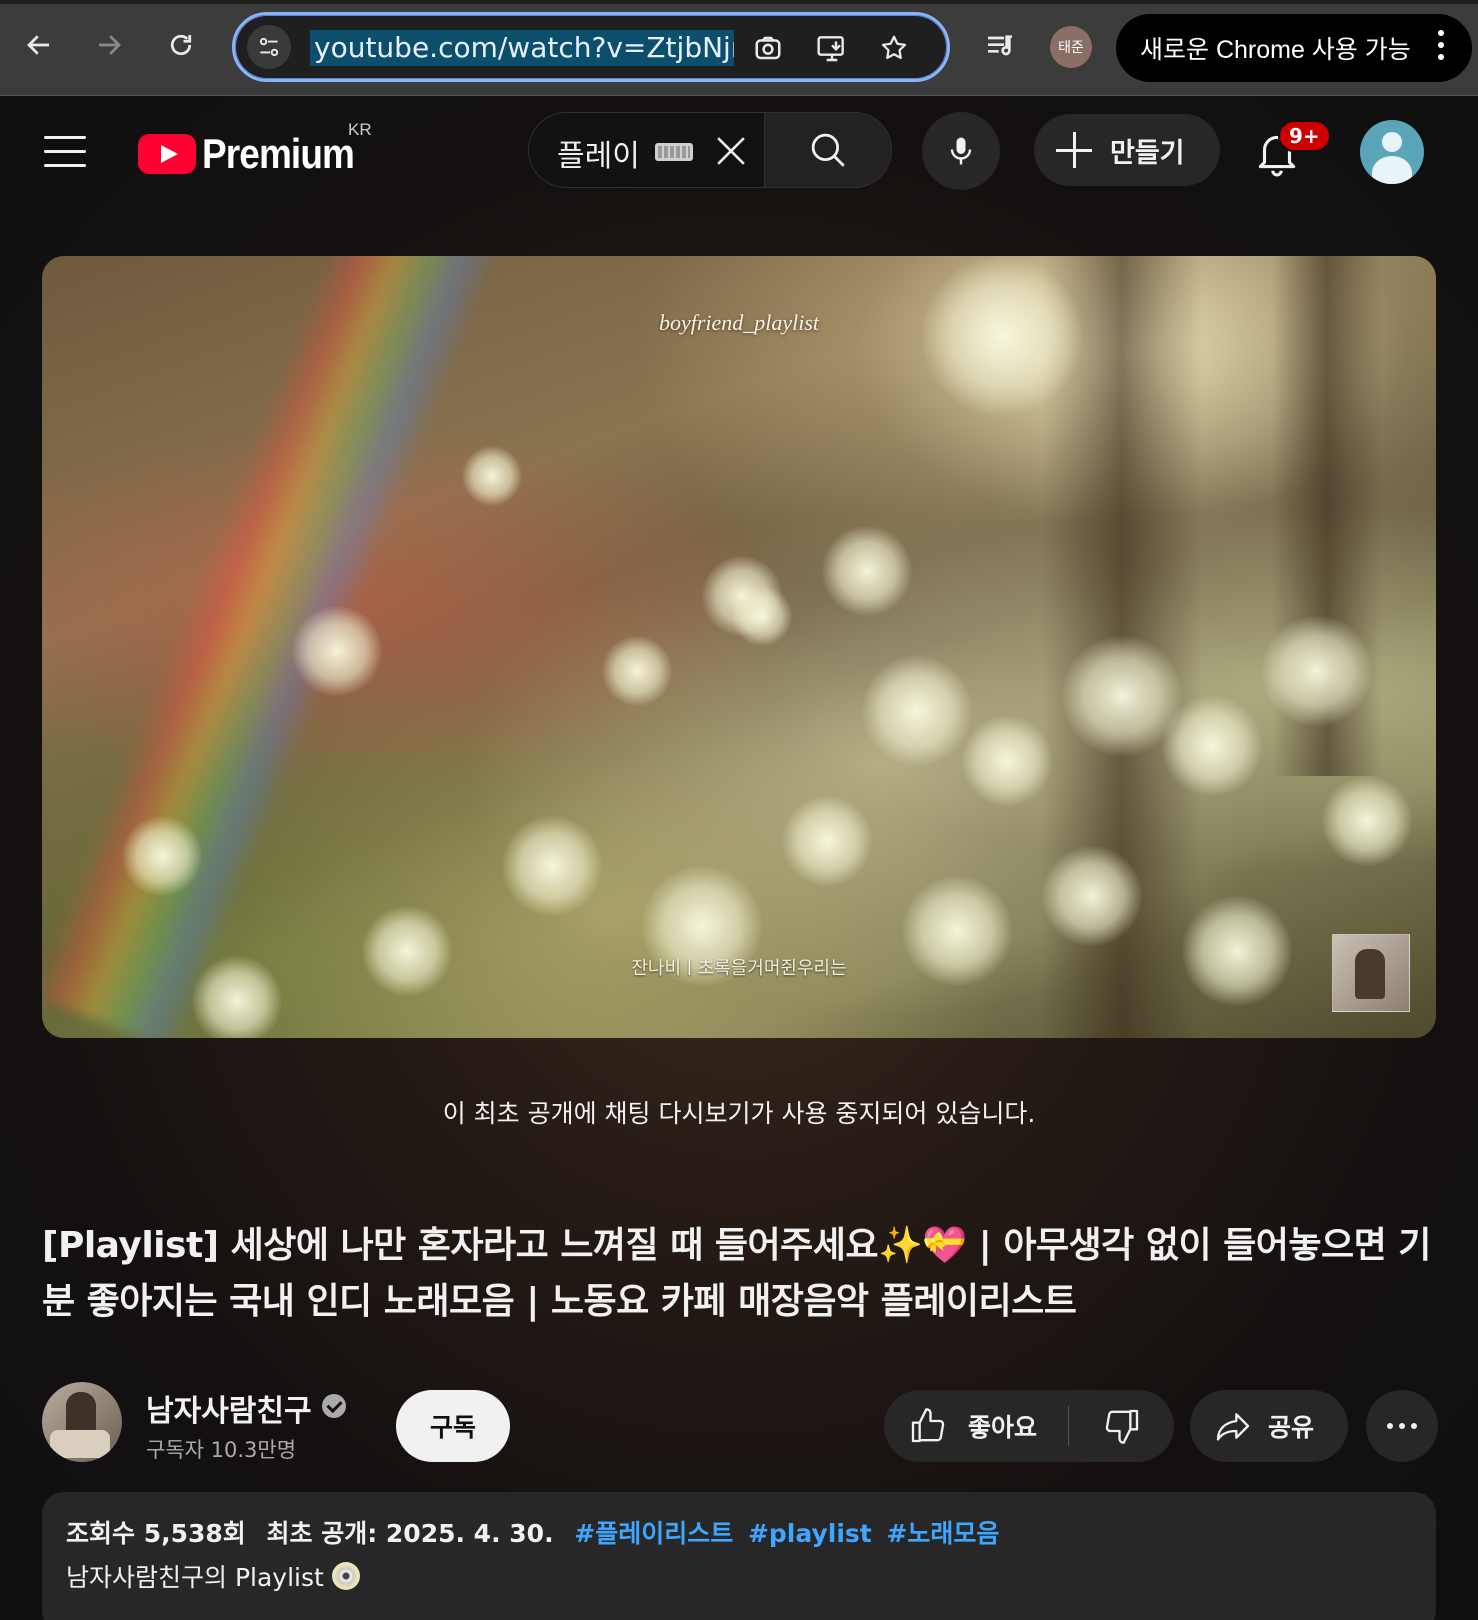 Image resolution: width=1478 pixels, height=1620 pixels. I want to click on subscribe-button: 구독, so click(453, 1426).